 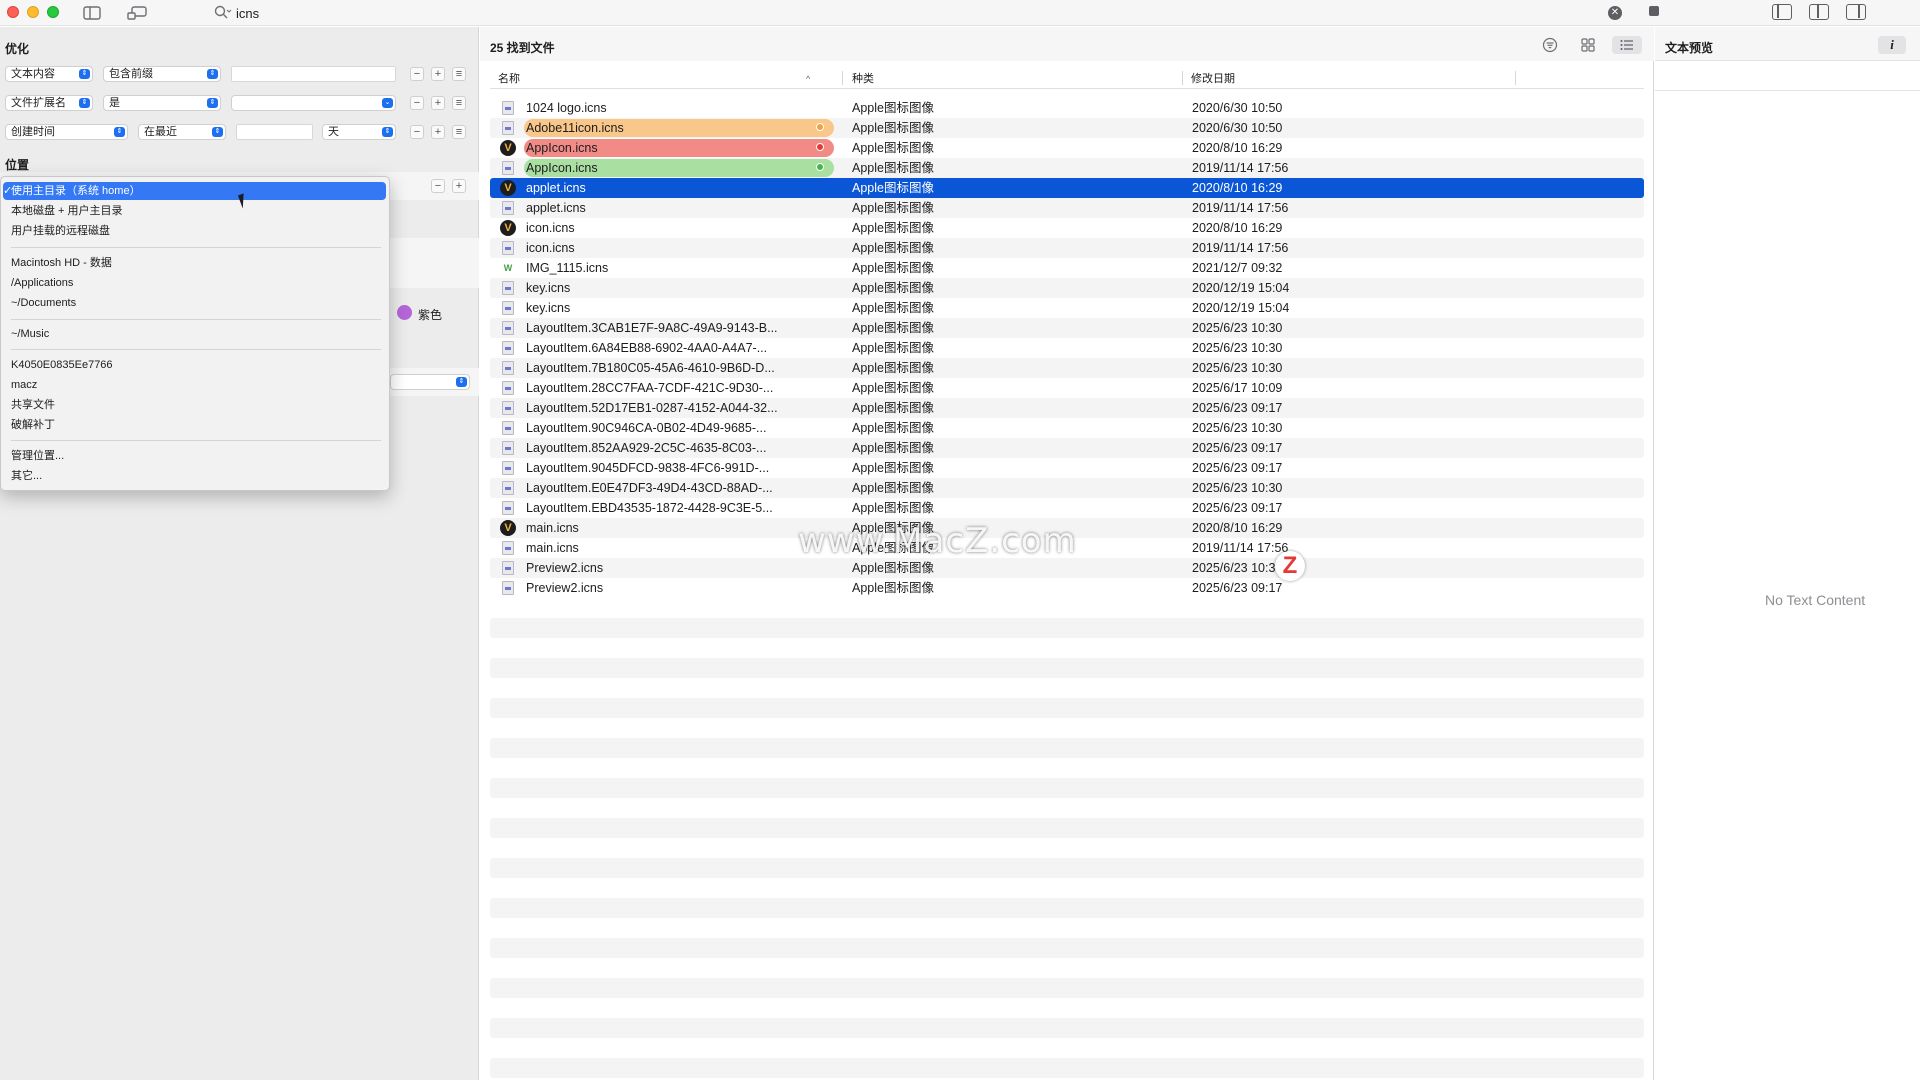 What do you see at coordinates (404, 312) in the screenshot?
I see `purple-tag-dot` at bounding box center [404, 312].